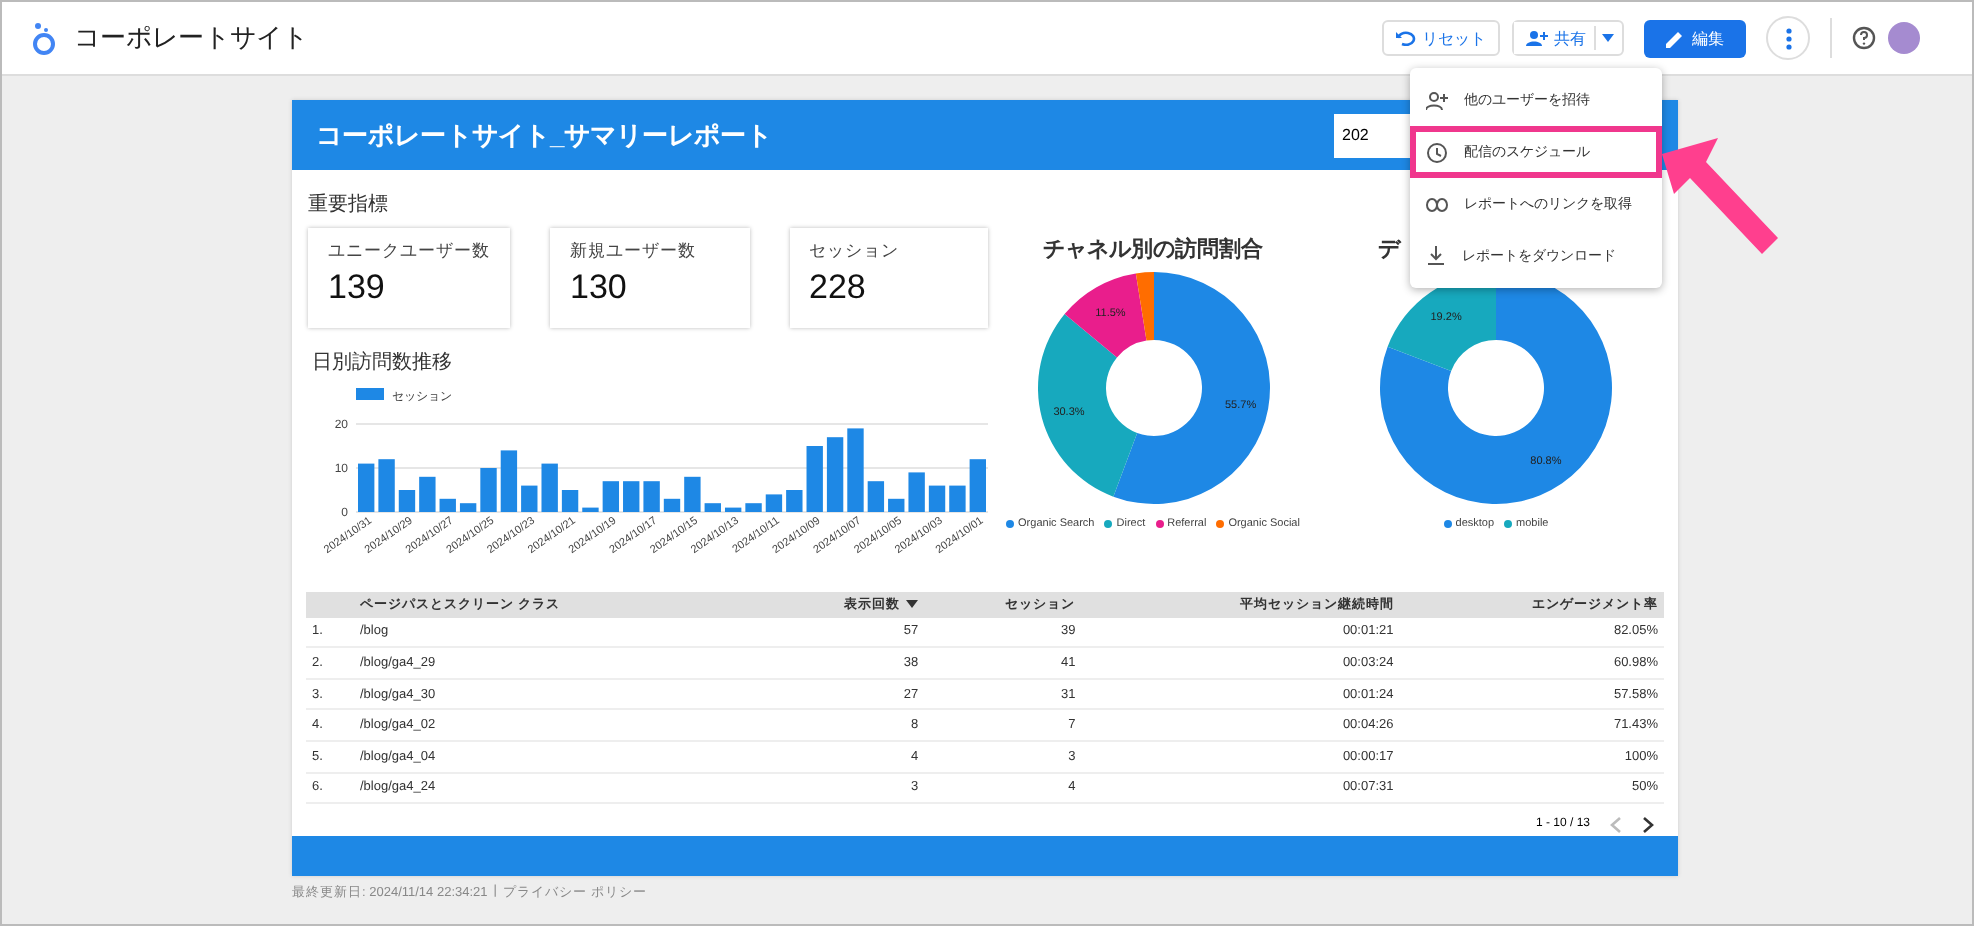  What do you see at coordinates (1695, 38) in the screenshot?
I see `edit-button: 編集` at bounding box center [1695, 38].